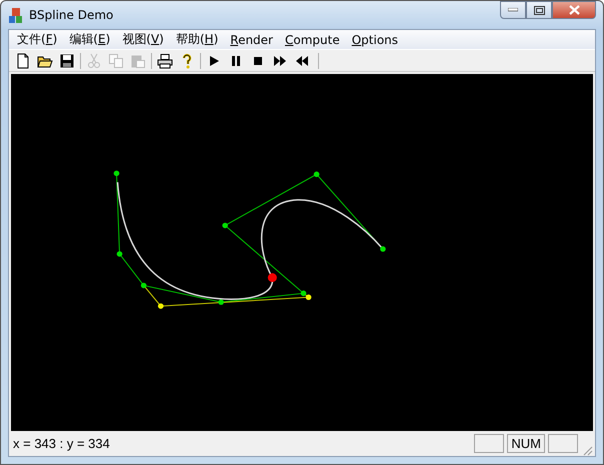 The image size is (604, 465). What do you see at coordinates (165, 60) in the screenshot?
I see `printer-icon` at bounding box center [165, 60].